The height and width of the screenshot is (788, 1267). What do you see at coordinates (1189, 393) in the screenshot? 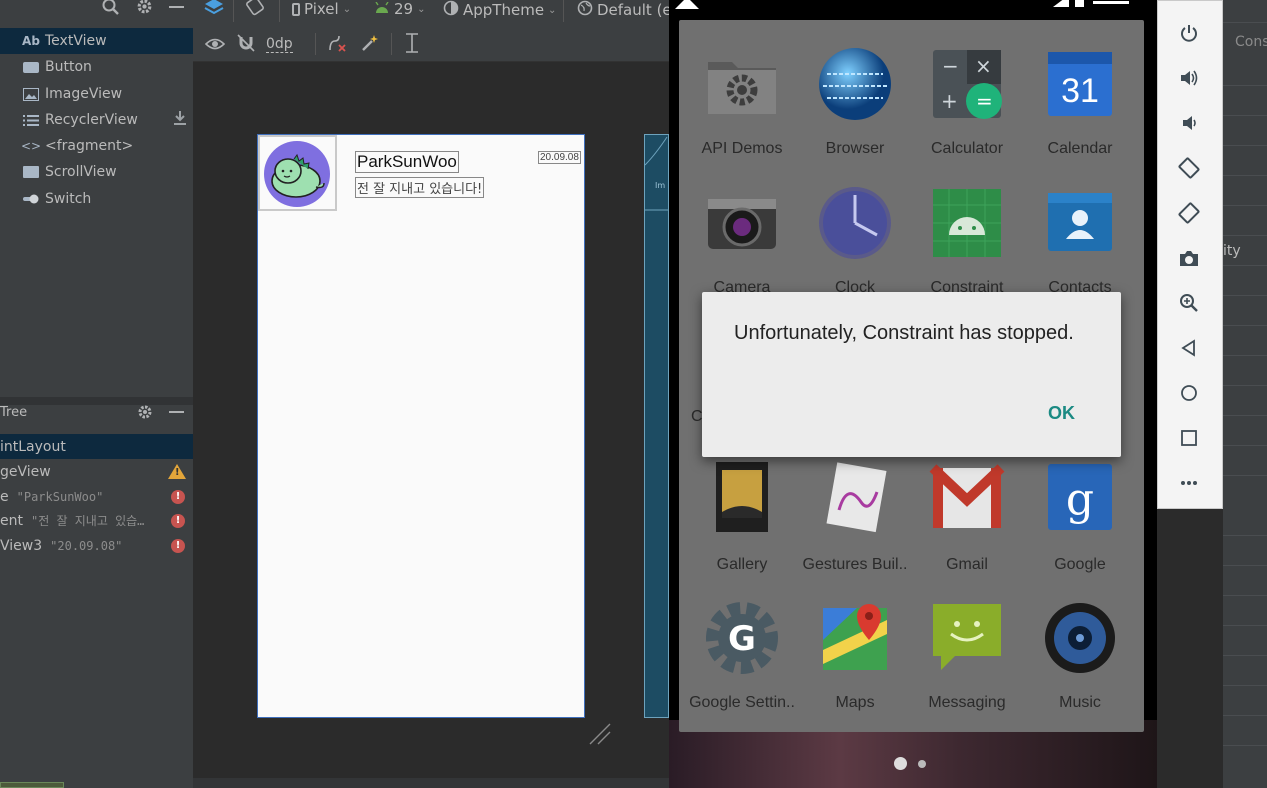
I see `home-icon` at bounding box center [1189, 393].